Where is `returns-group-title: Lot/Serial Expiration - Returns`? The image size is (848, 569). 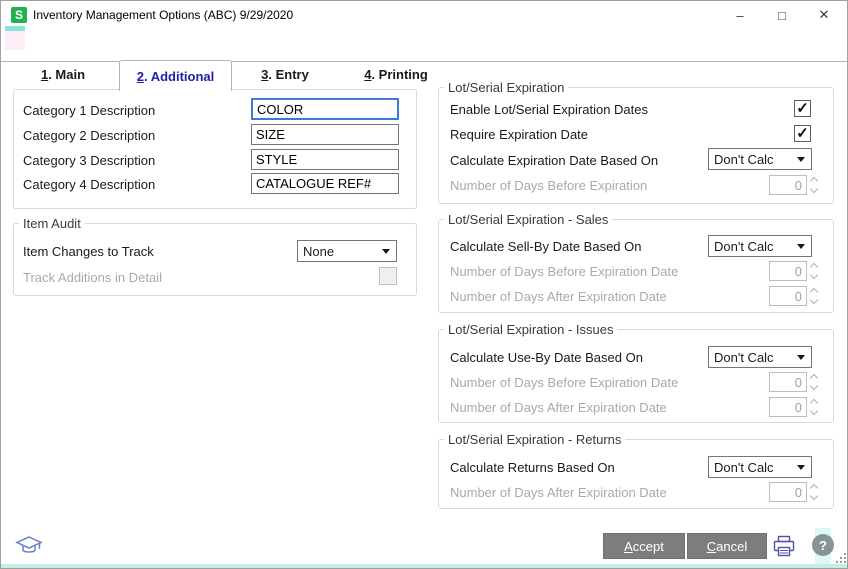
returns-group-title: Lot/Serial Expiration - Returns is located at coordinates (535, 439).